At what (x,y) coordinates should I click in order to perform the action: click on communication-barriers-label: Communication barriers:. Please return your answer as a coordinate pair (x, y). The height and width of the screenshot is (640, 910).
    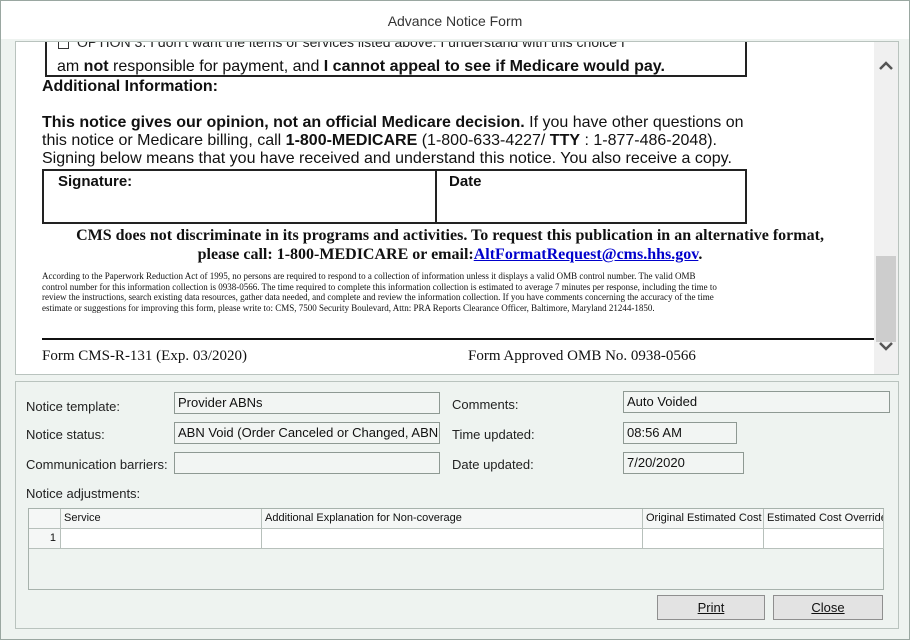
    Looking at the image, I should click on (97, 464).